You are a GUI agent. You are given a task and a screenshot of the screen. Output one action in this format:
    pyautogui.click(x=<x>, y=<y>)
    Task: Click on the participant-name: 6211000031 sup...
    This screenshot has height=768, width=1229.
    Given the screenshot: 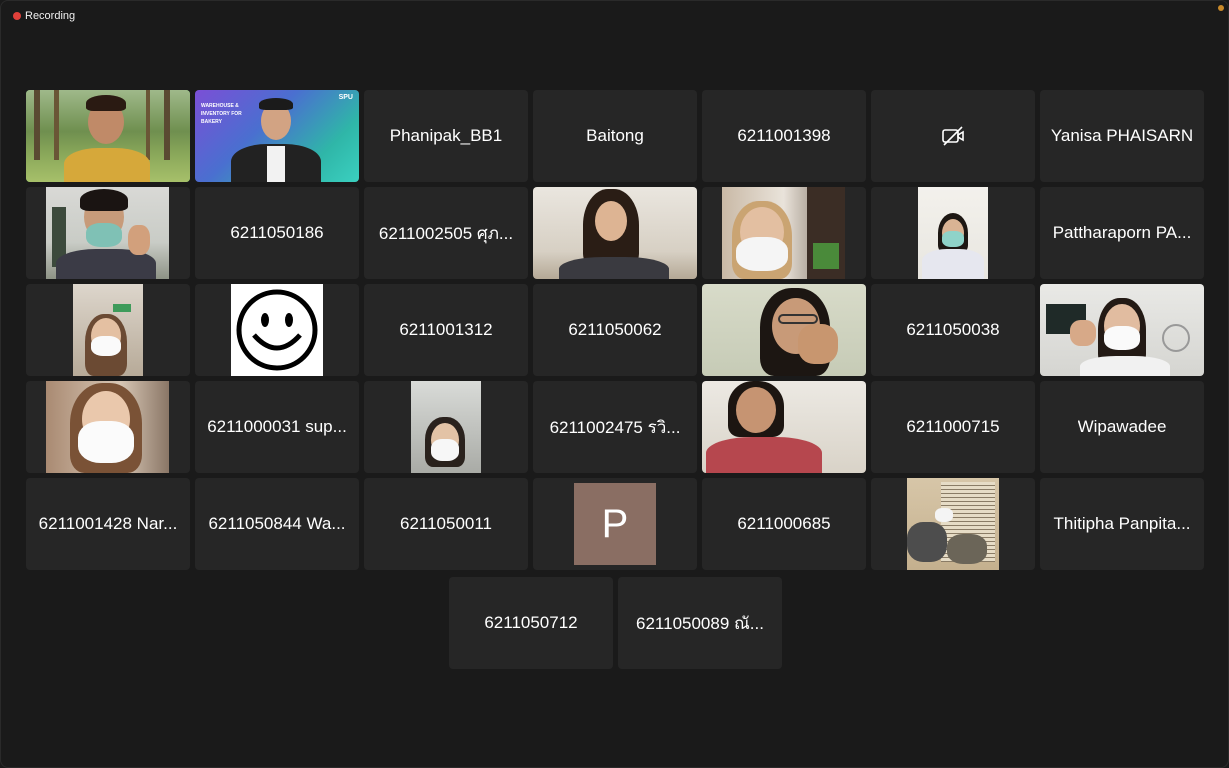 What is the action you would take?
    pyautogui.click(x=277, y=426)
    